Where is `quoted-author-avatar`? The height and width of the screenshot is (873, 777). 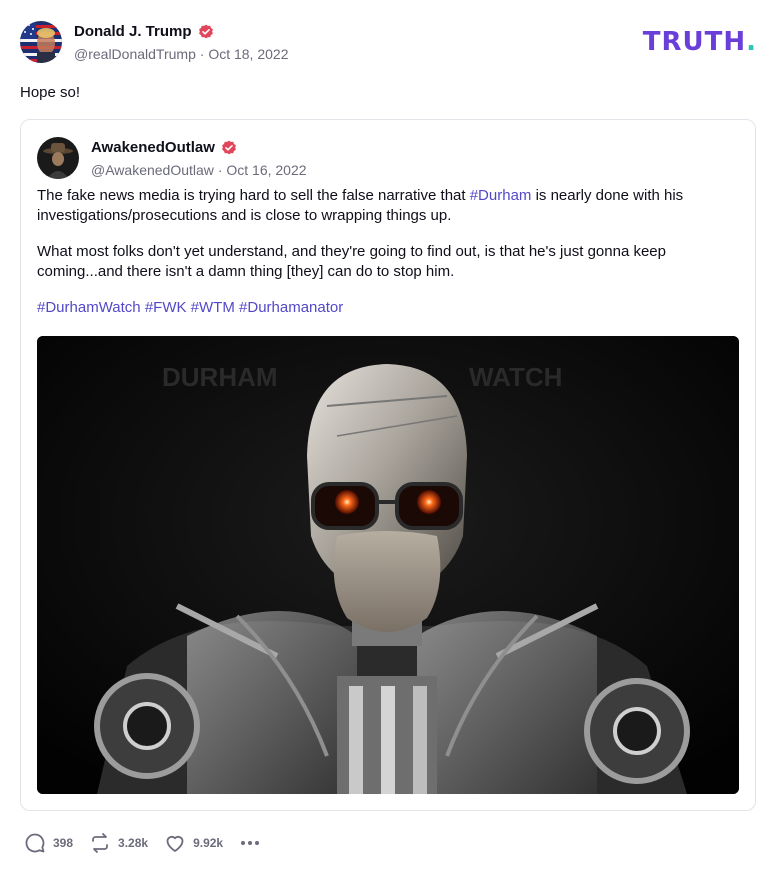
quoted-author-avatar is located at coordinates (58, 158).